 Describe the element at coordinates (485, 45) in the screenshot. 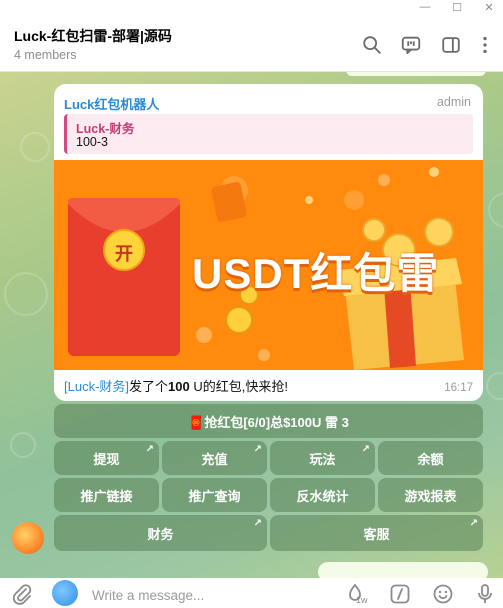

I see `more-options-icon` at that location.